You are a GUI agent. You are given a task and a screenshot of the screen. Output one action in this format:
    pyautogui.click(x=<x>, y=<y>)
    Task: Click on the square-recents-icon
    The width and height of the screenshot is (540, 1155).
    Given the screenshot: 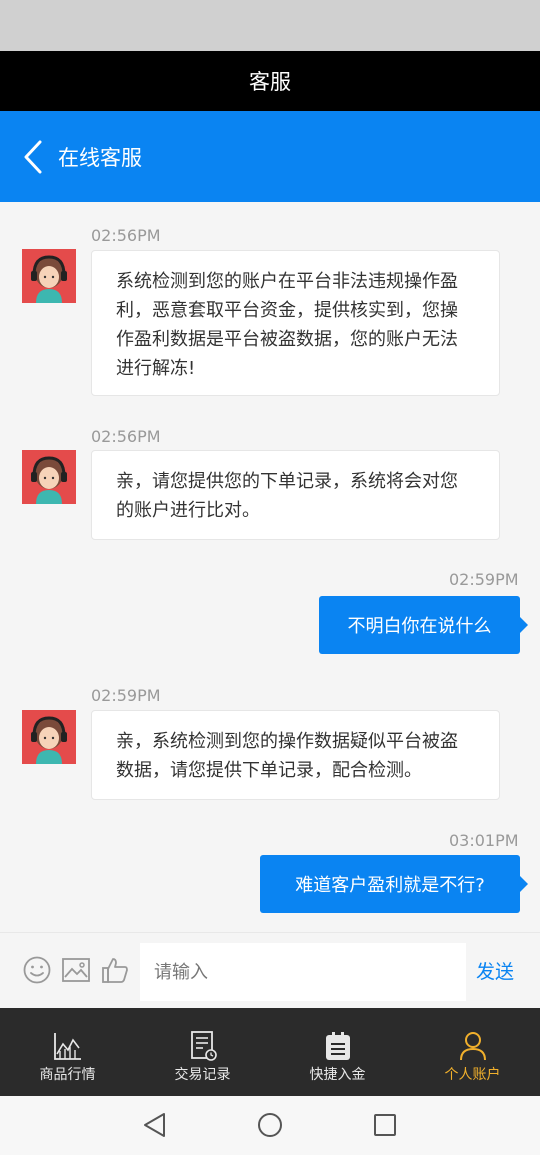 What is the action you would take?
    pyautogui.click(x=385, y=1125)
    